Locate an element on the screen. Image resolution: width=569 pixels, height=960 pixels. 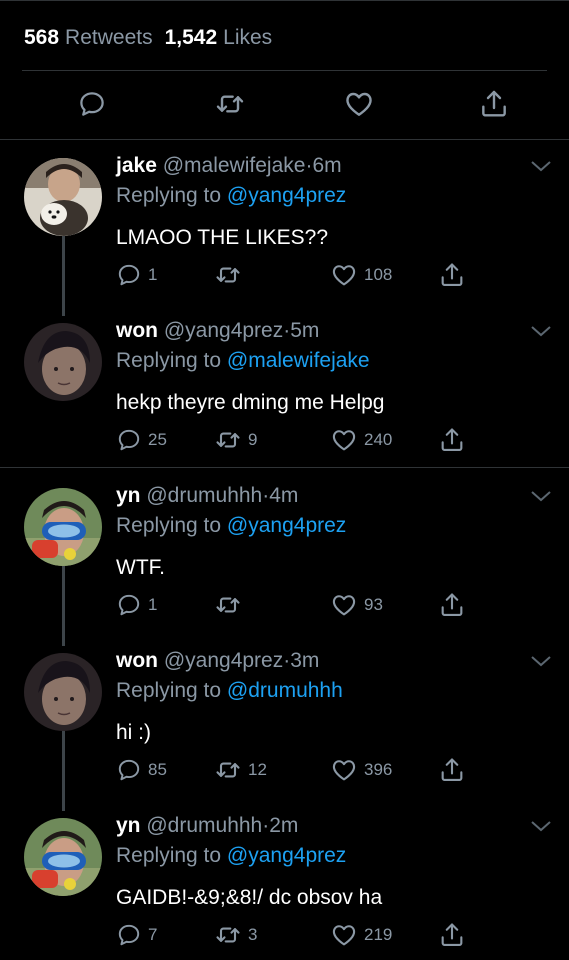
like-count: 240 is located at coordinates (378, 439).